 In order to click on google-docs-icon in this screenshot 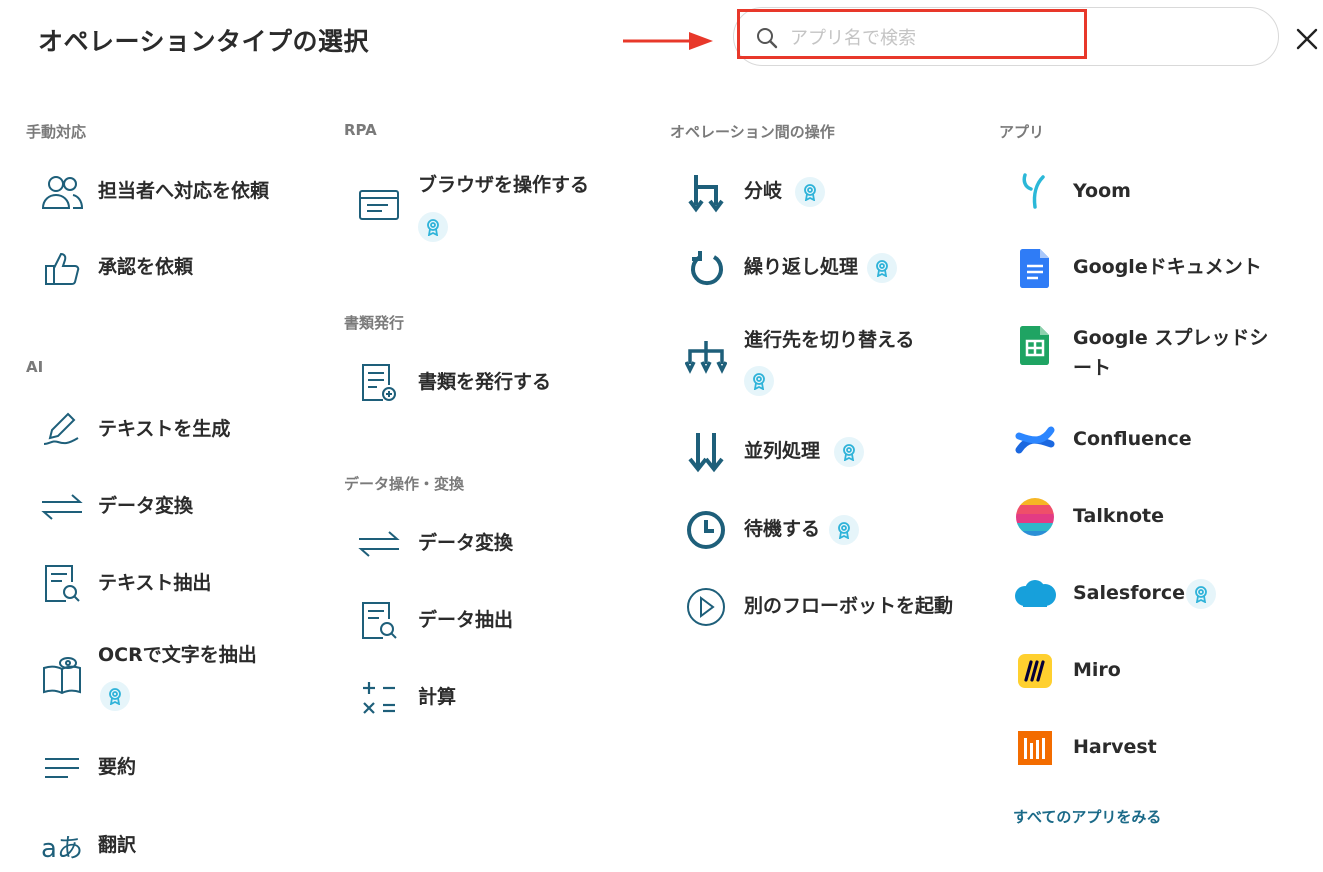, I will do `click(1034, 268)`.